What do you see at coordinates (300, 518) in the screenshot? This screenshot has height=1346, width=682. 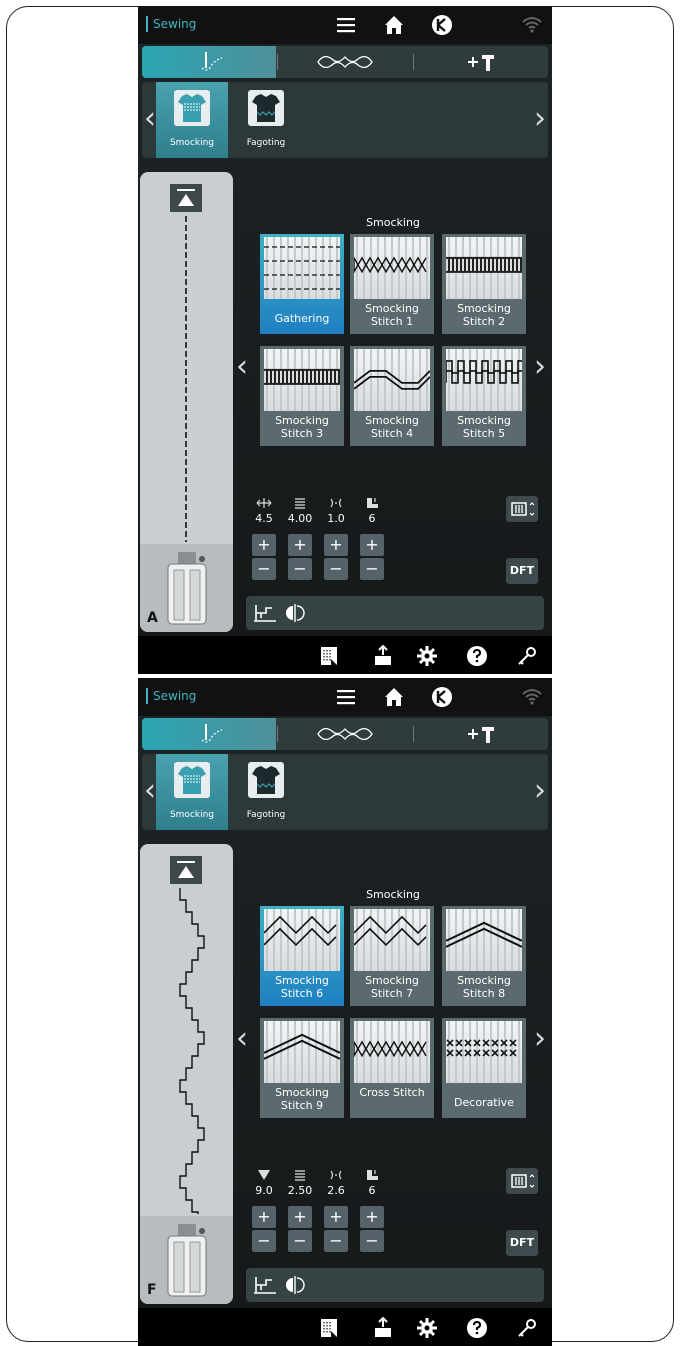 I see `parameter-value: 4.00` at bounding box center [300, 518].